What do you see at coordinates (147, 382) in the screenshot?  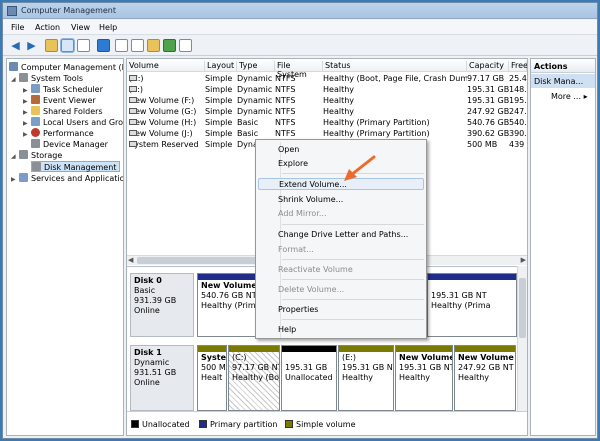 I see `disk-1-state: Online` at bounding box center [147, 382].